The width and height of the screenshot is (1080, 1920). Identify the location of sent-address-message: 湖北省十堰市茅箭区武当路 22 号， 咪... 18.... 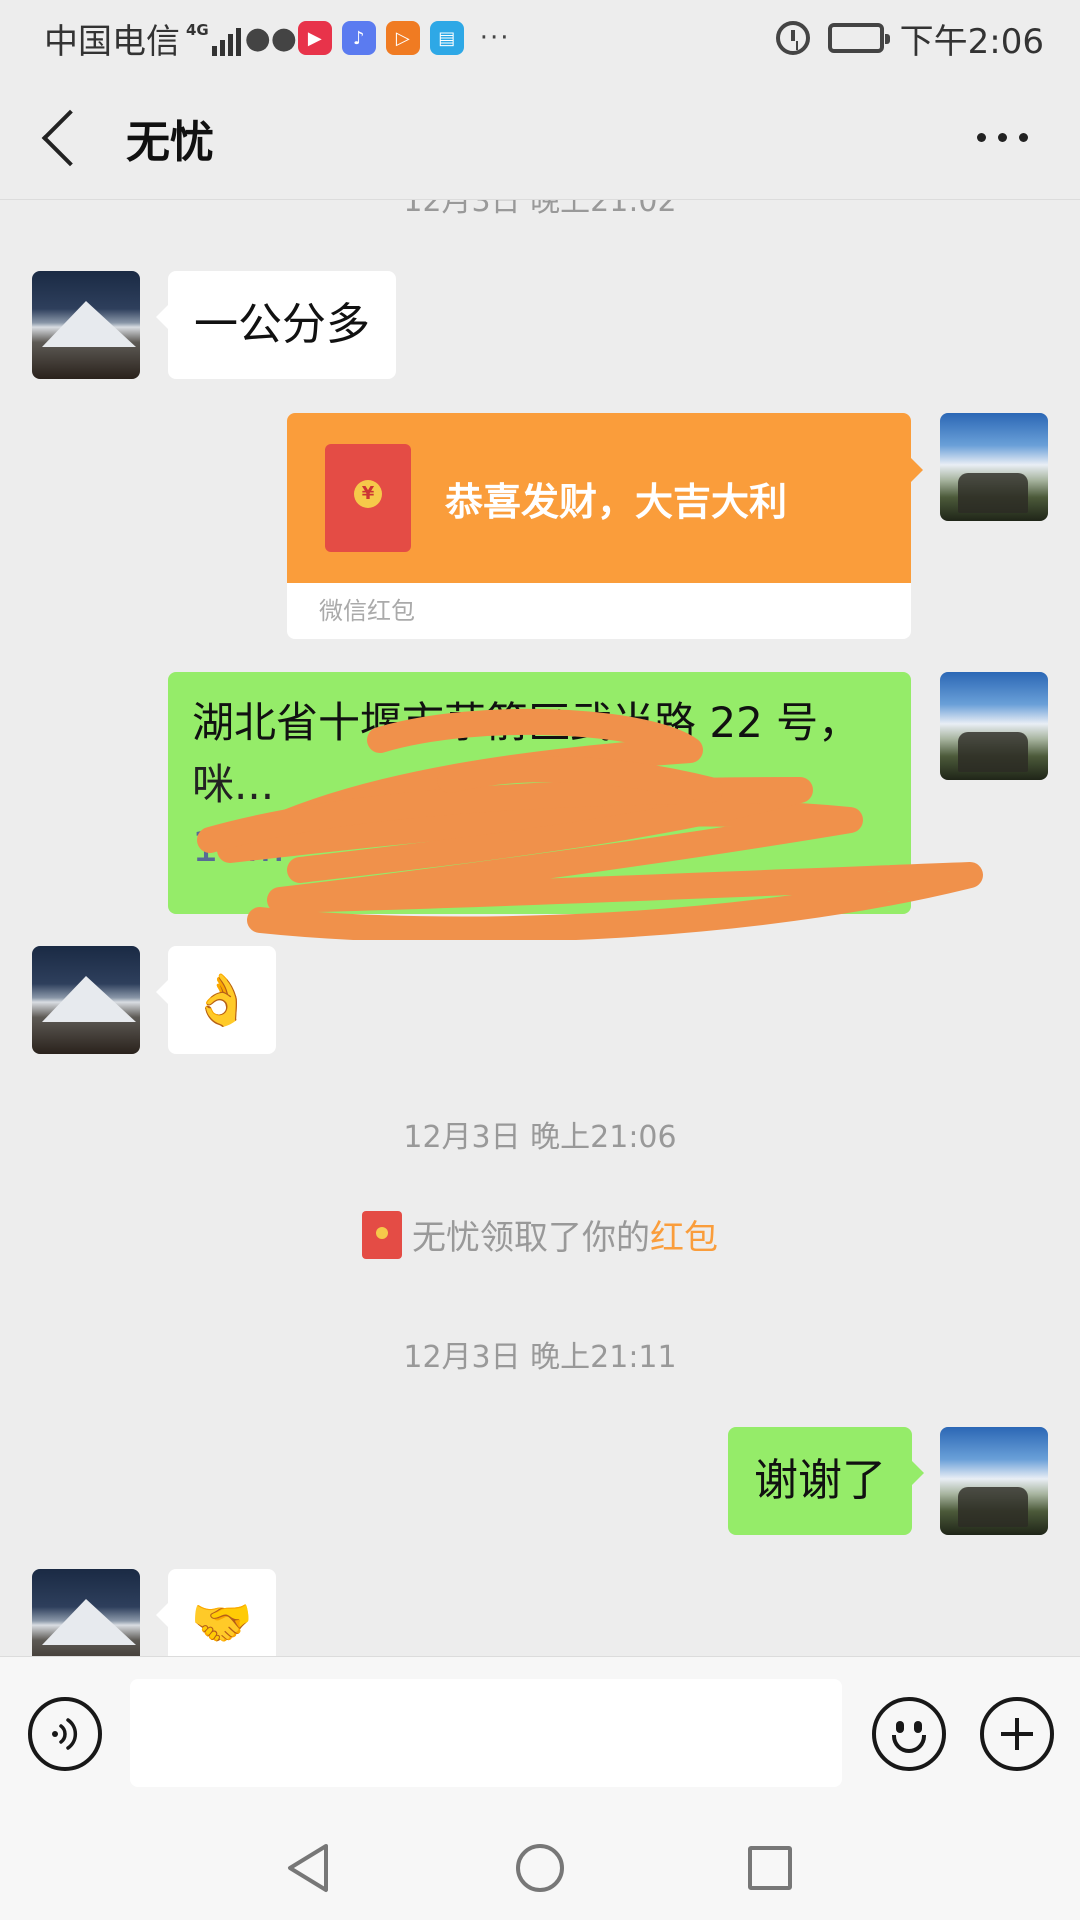
(539, 793).